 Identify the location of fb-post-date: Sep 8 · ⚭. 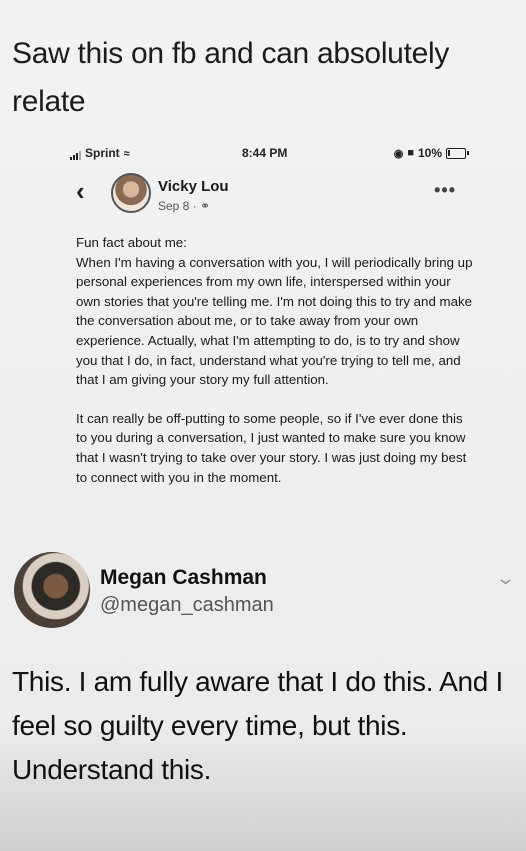
(184, 206).